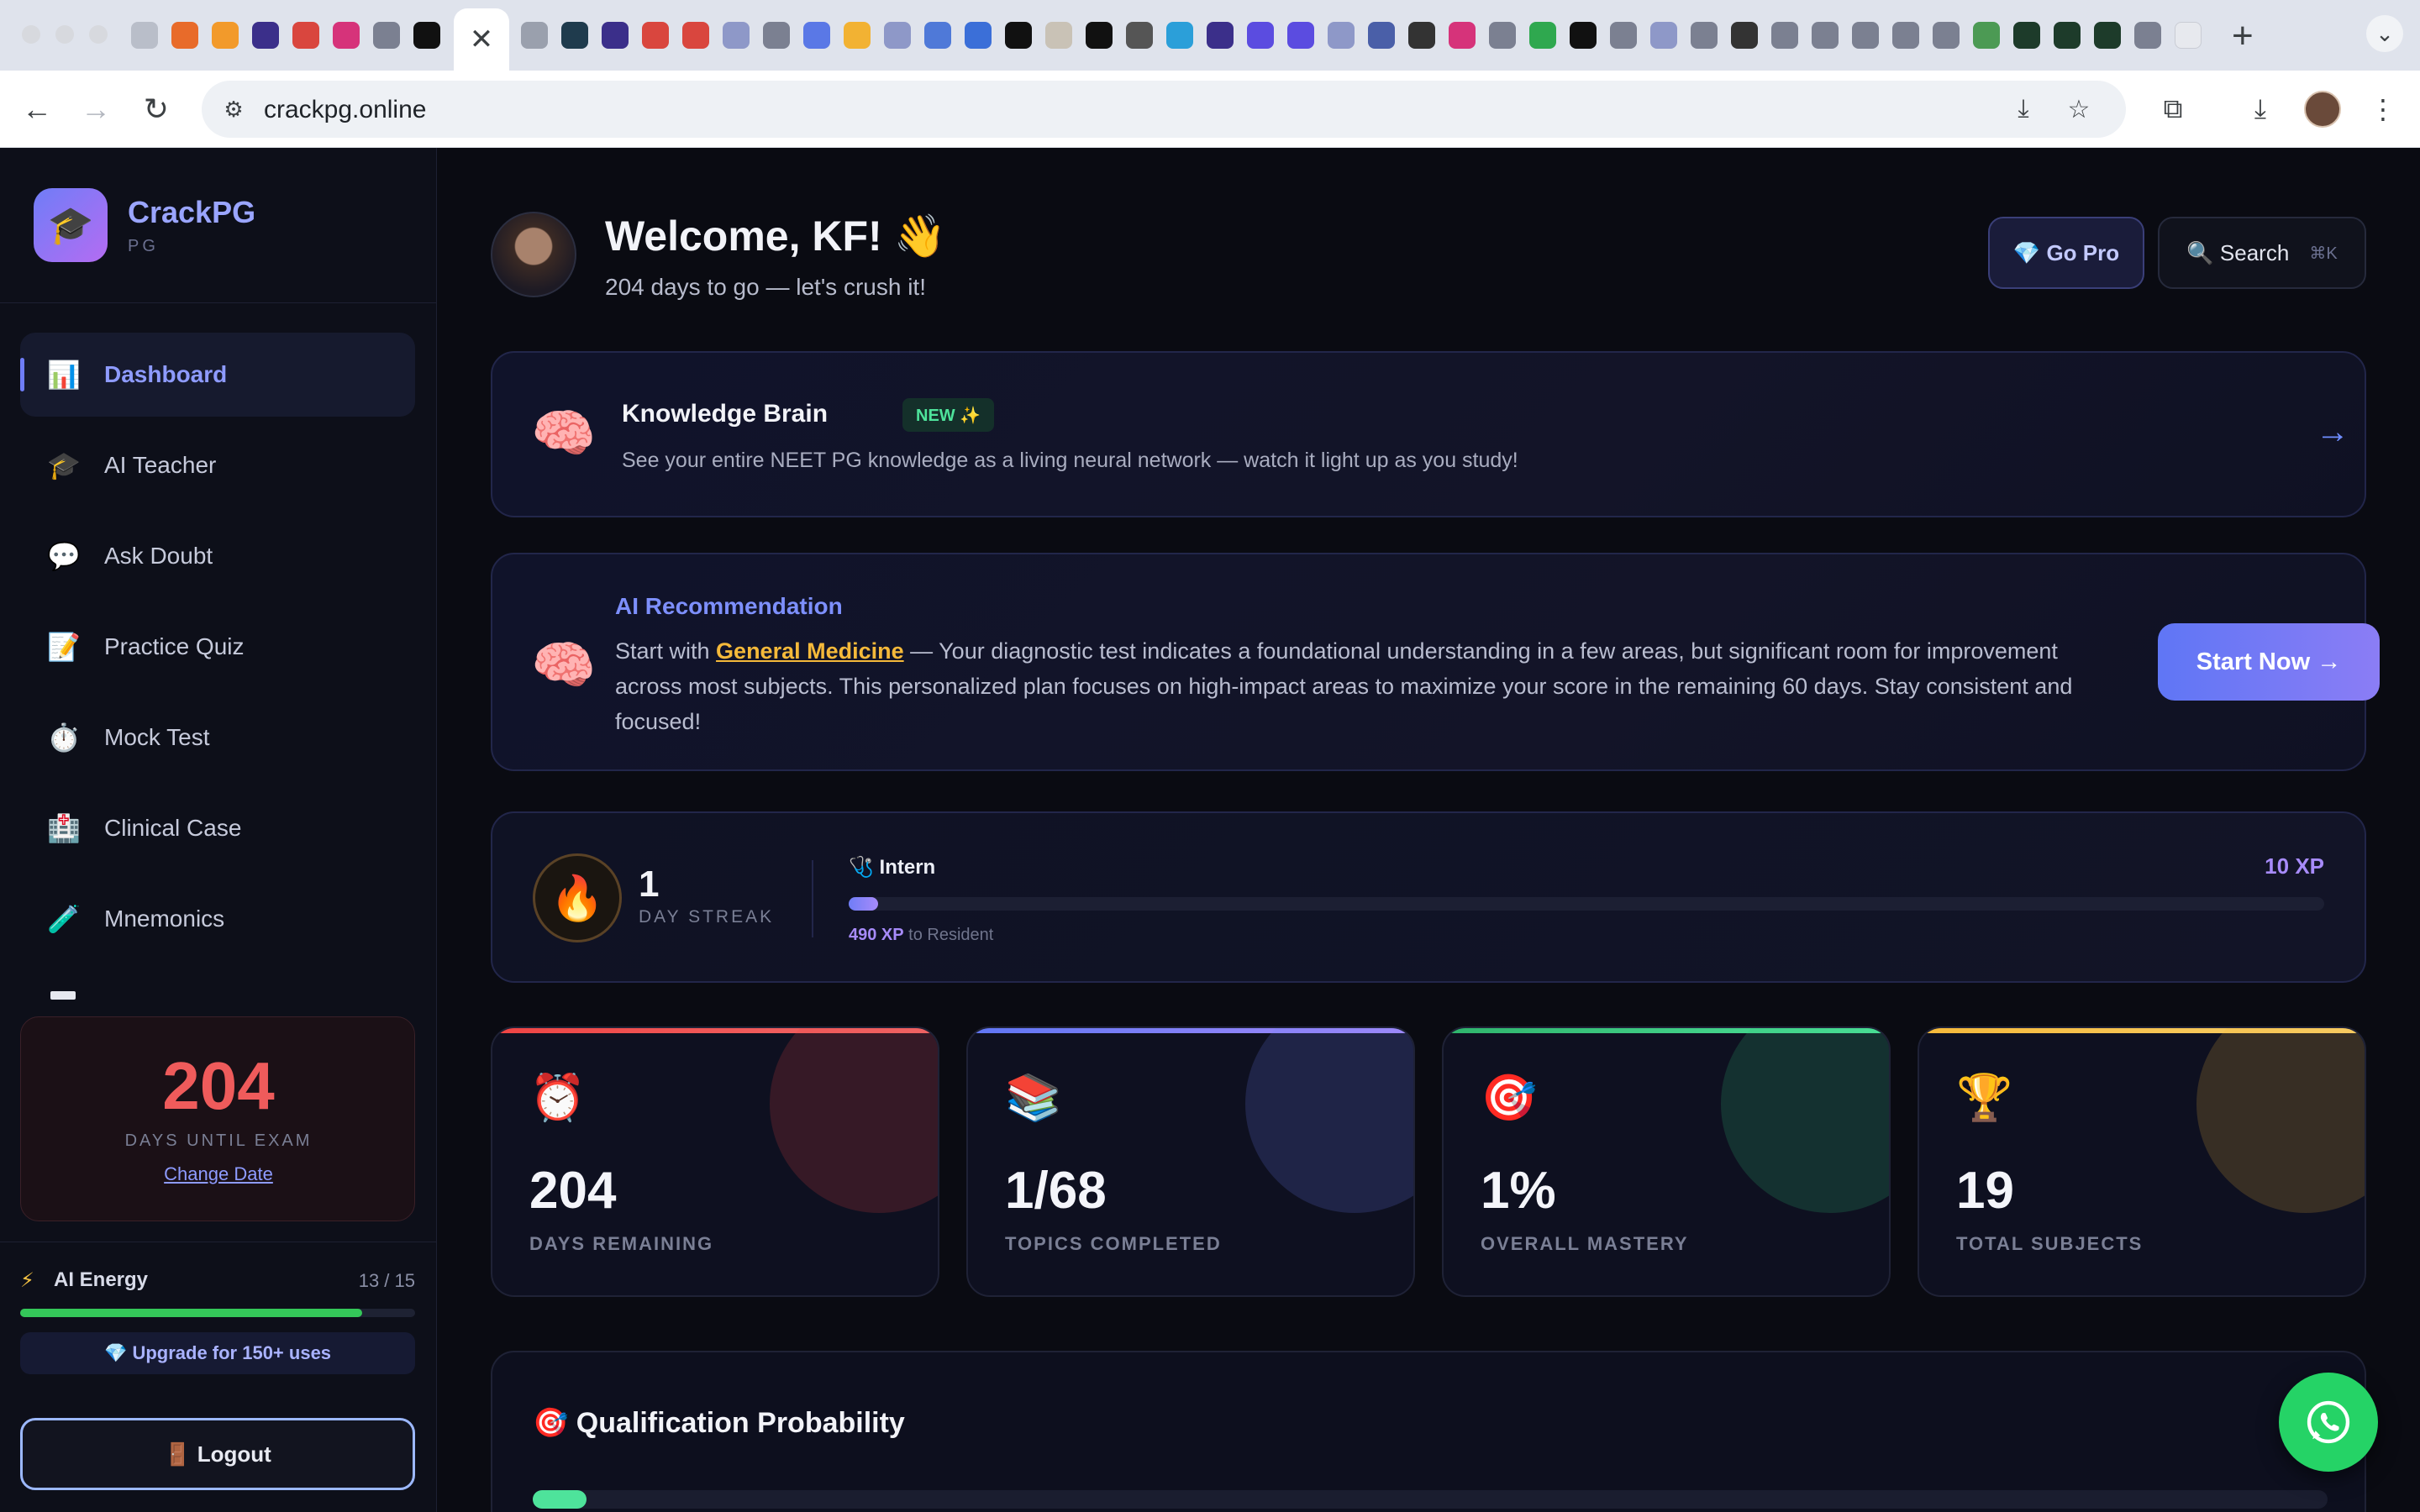  Describe the element at coordinates (2269, 662) in the screenshot. I see `start-now-button: Start Now →` at that location.